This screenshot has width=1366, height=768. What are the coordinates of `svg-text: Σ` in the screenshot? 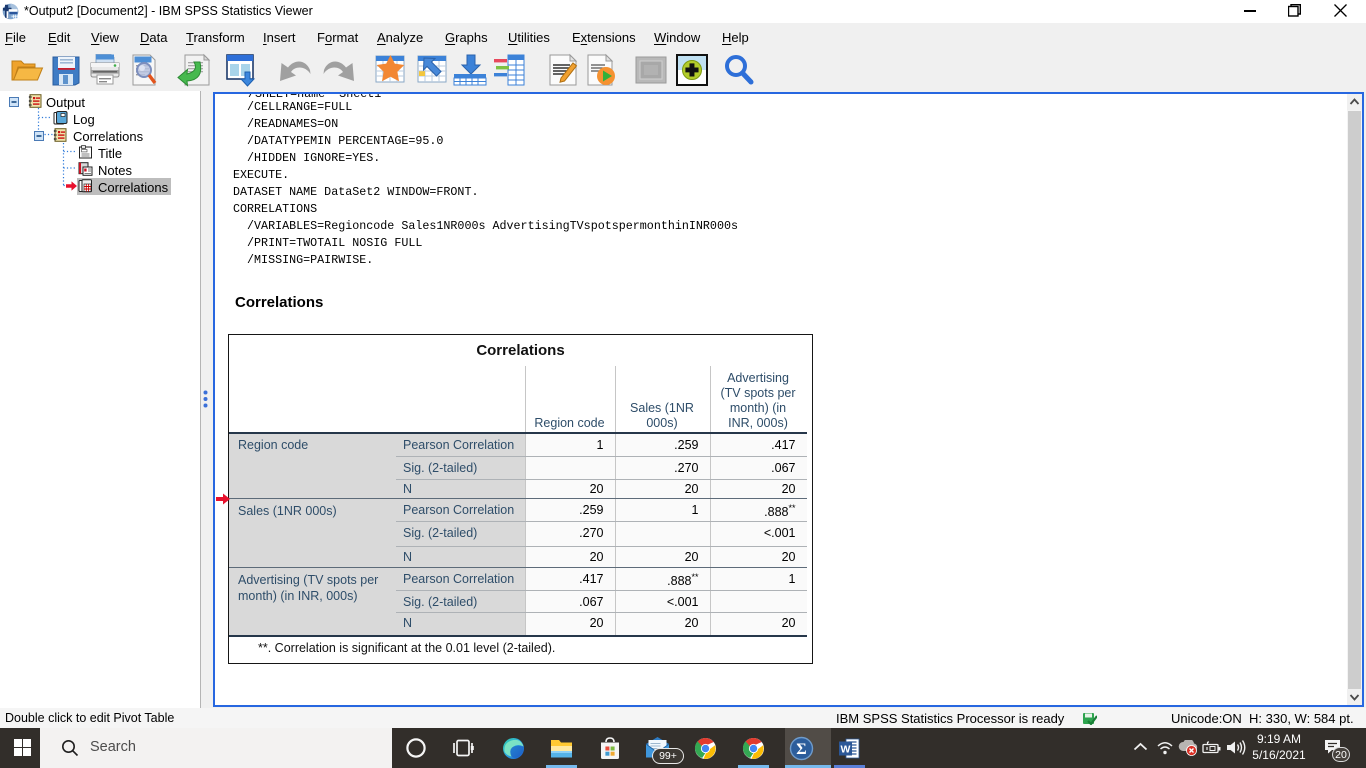 It's located at (801, 749).